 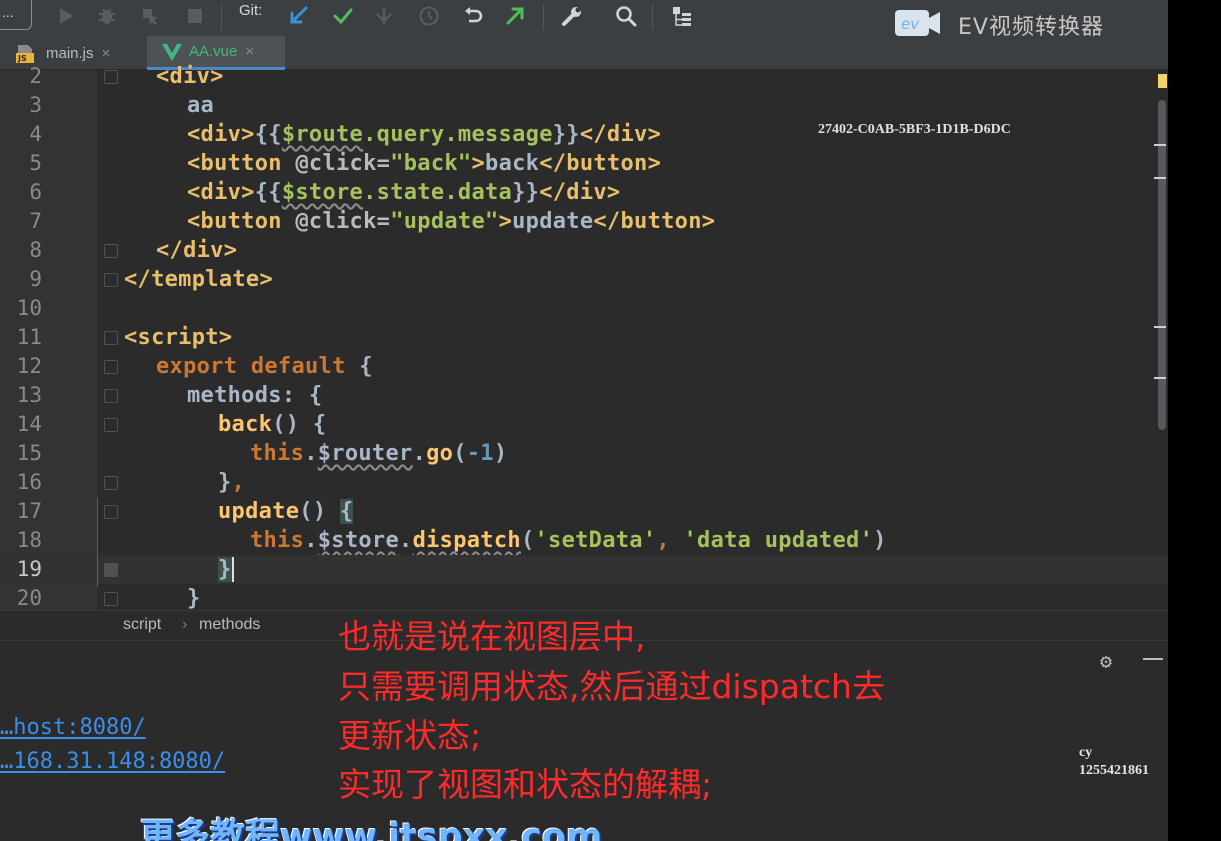 I want to click on git-rollback-icon, so click(x=473, y=16).